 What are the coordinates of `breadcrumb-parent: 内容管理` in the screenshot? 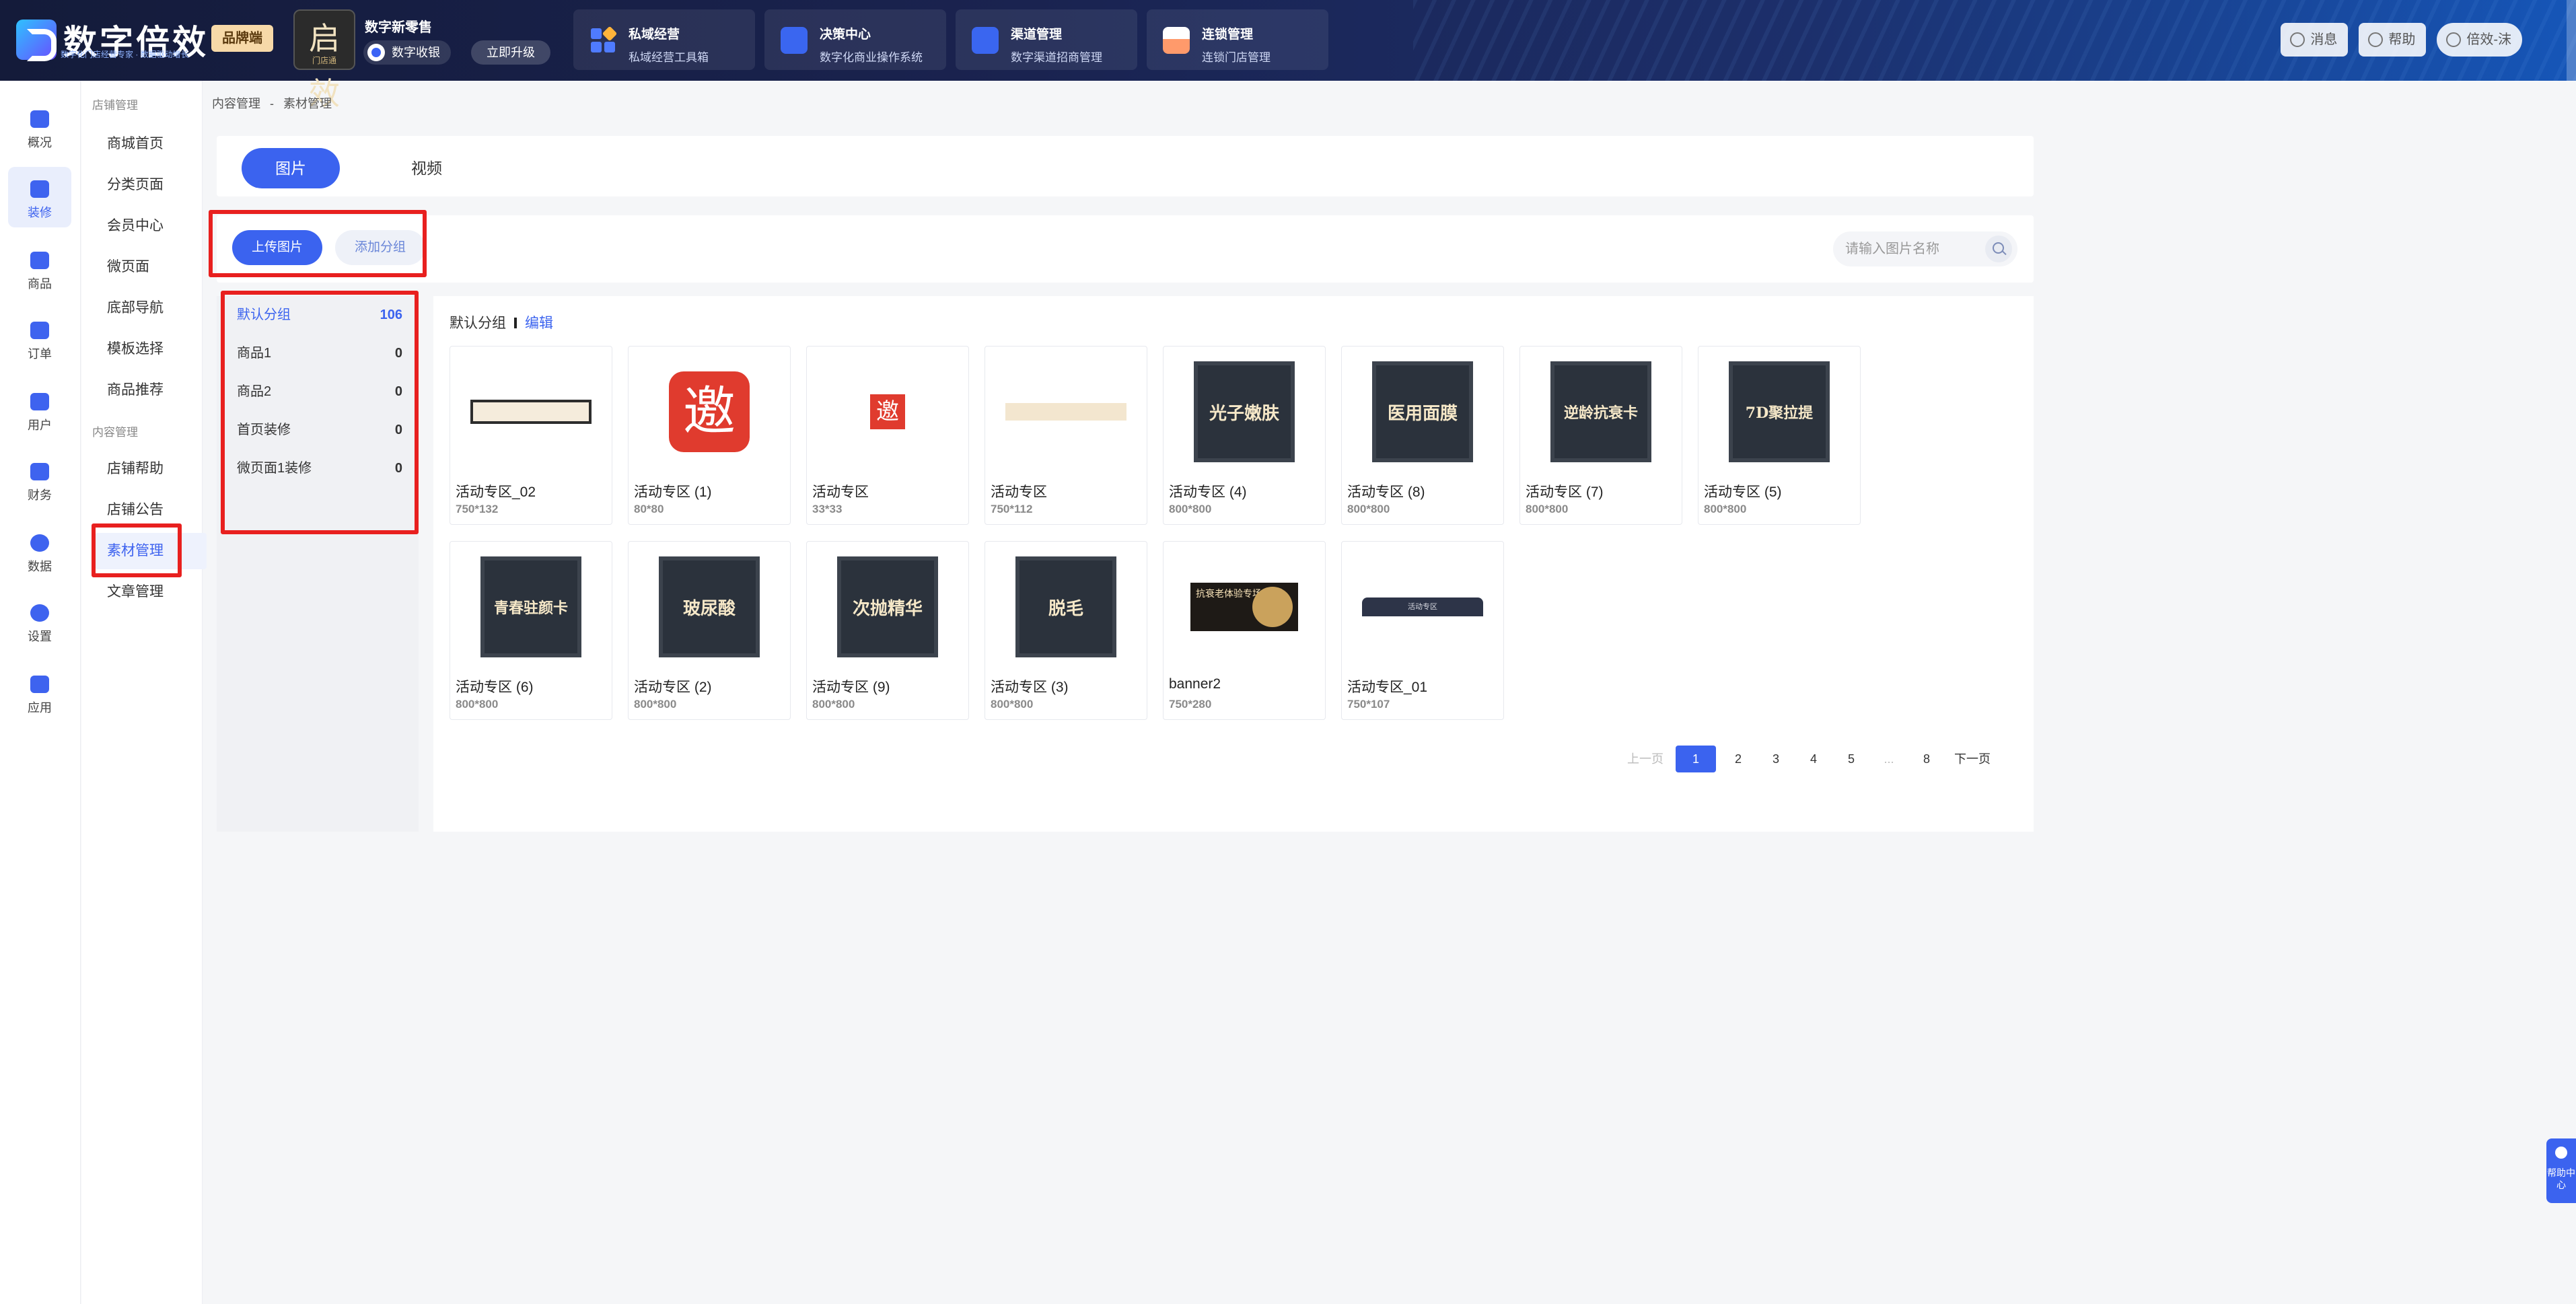 It's located at (236, 103).